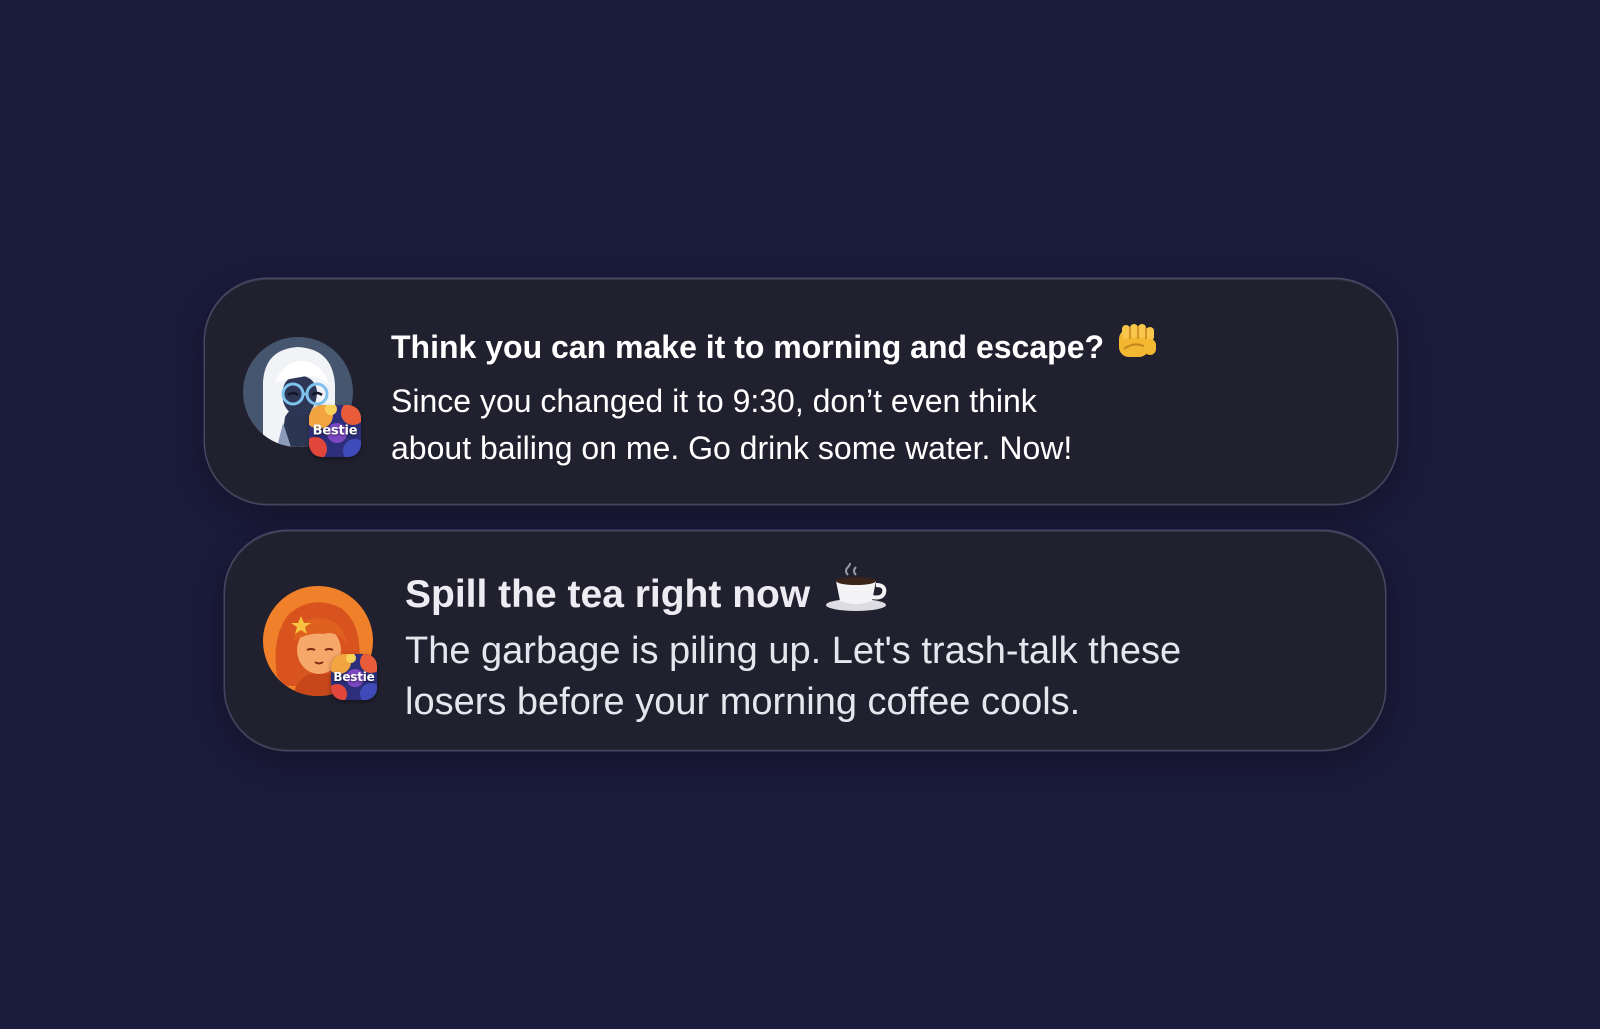 Image resolution: width=1600 pixels, height=1029 pixels. I want to click on hot-beverage-icon, so click(857, 593).